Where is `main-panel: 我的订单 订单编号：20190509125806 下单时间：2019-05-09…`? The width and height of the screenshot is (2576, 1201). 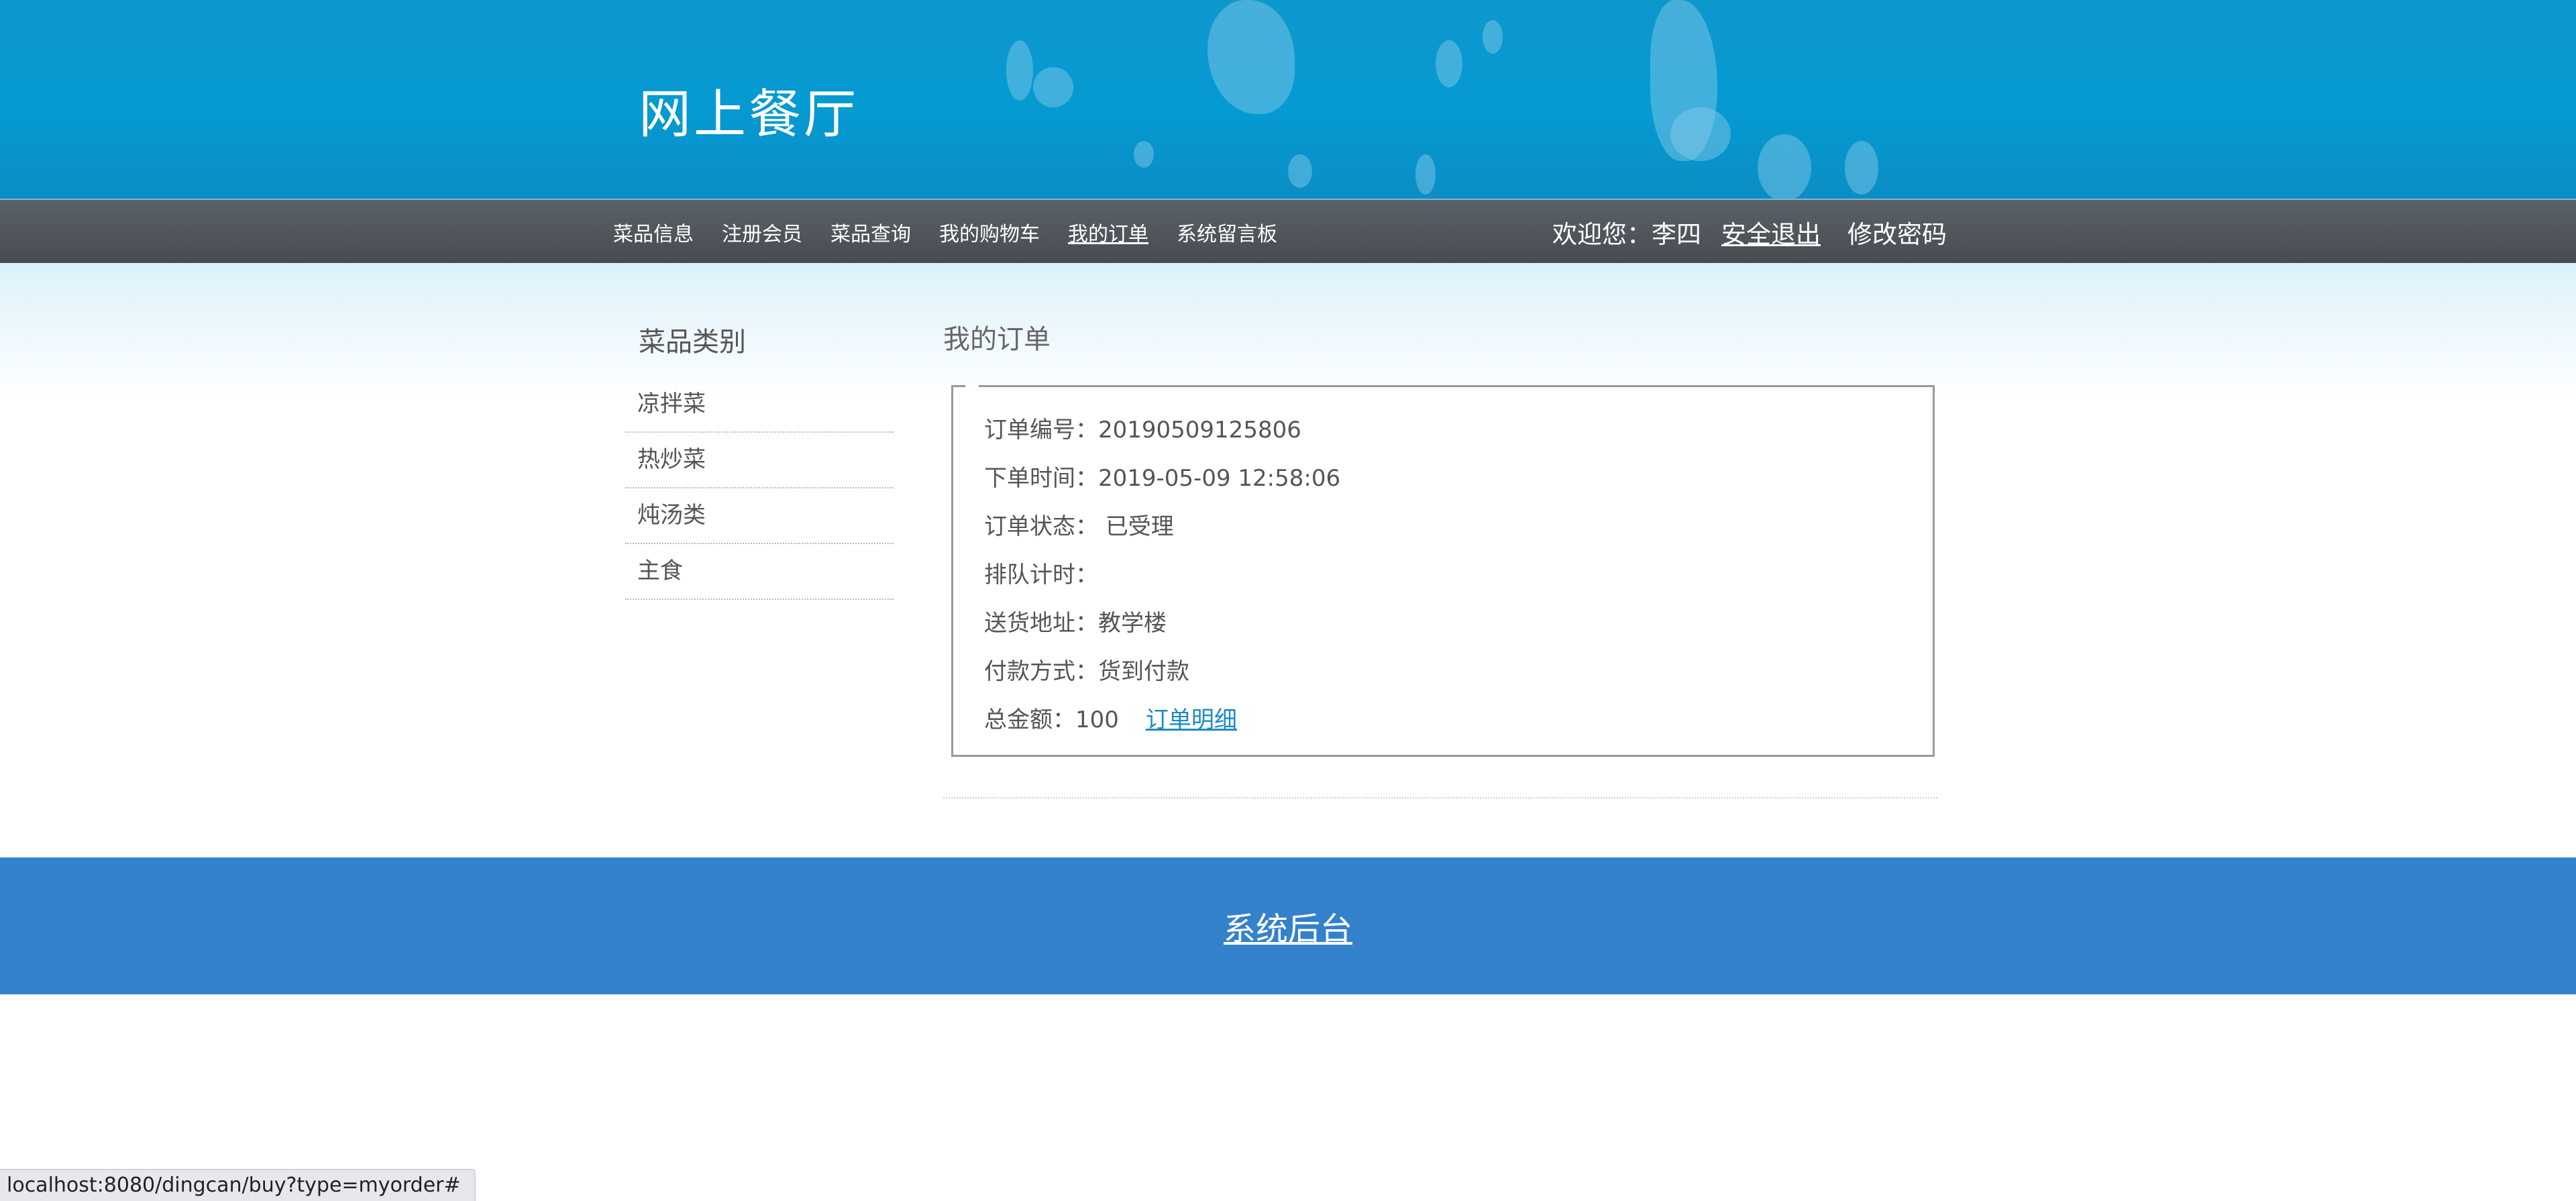 main-panel: 我的订单 订单编号：20190509125806 下单时间：2019-05-09… is located at coordinates (1441, 538).